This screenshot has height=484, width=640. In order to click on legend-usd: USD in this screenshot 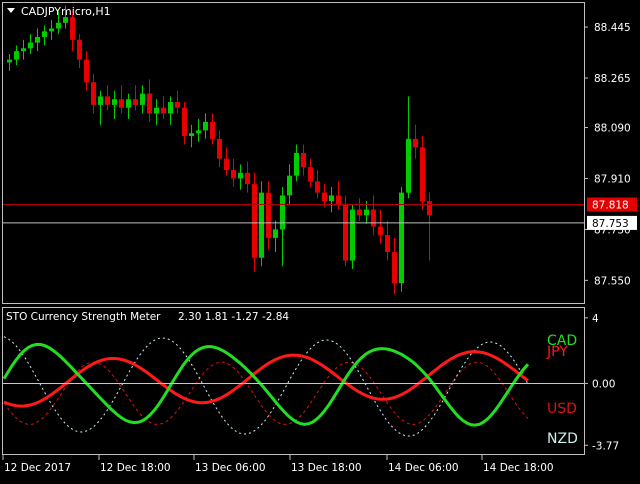, I will do `click(562, 409)`.